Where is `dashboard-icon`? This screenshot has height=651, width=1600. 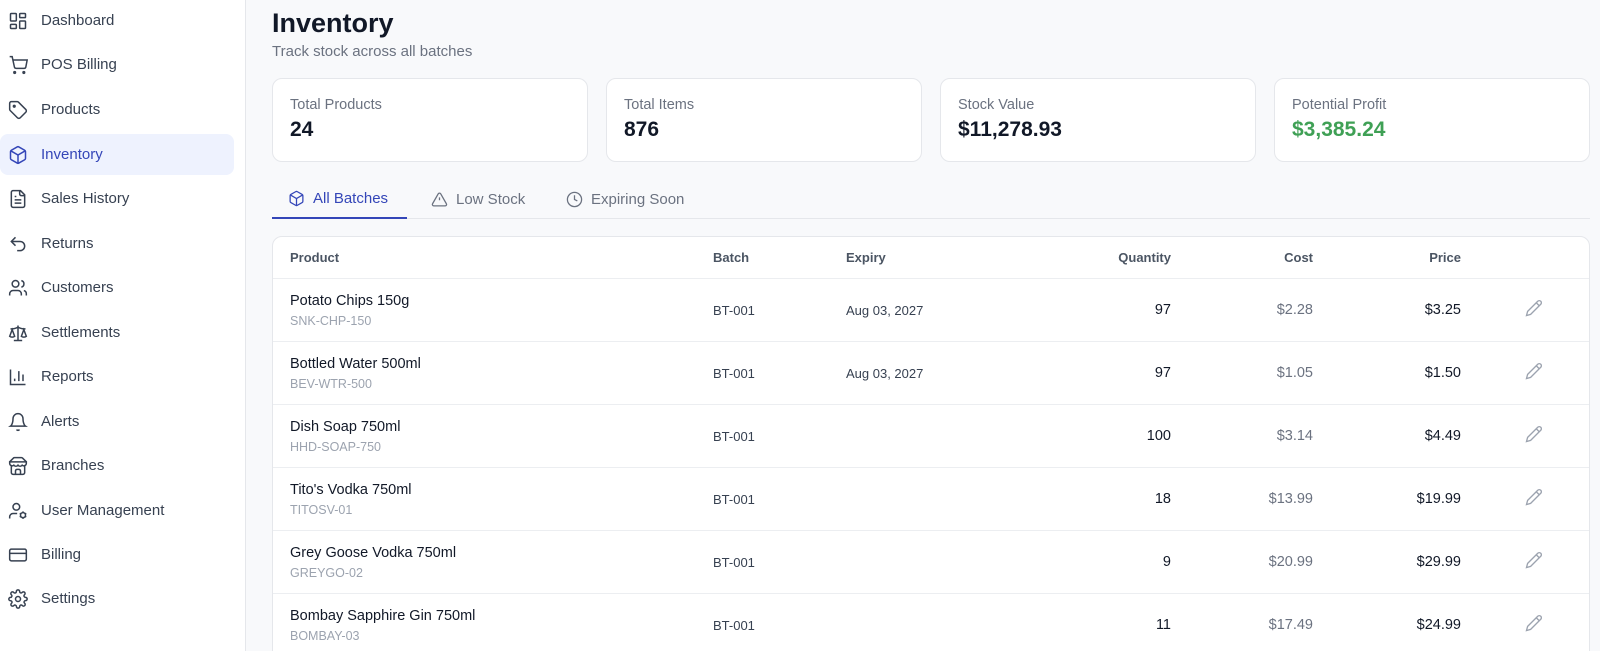
dashboard-icon is located at coordinates (18, 21).